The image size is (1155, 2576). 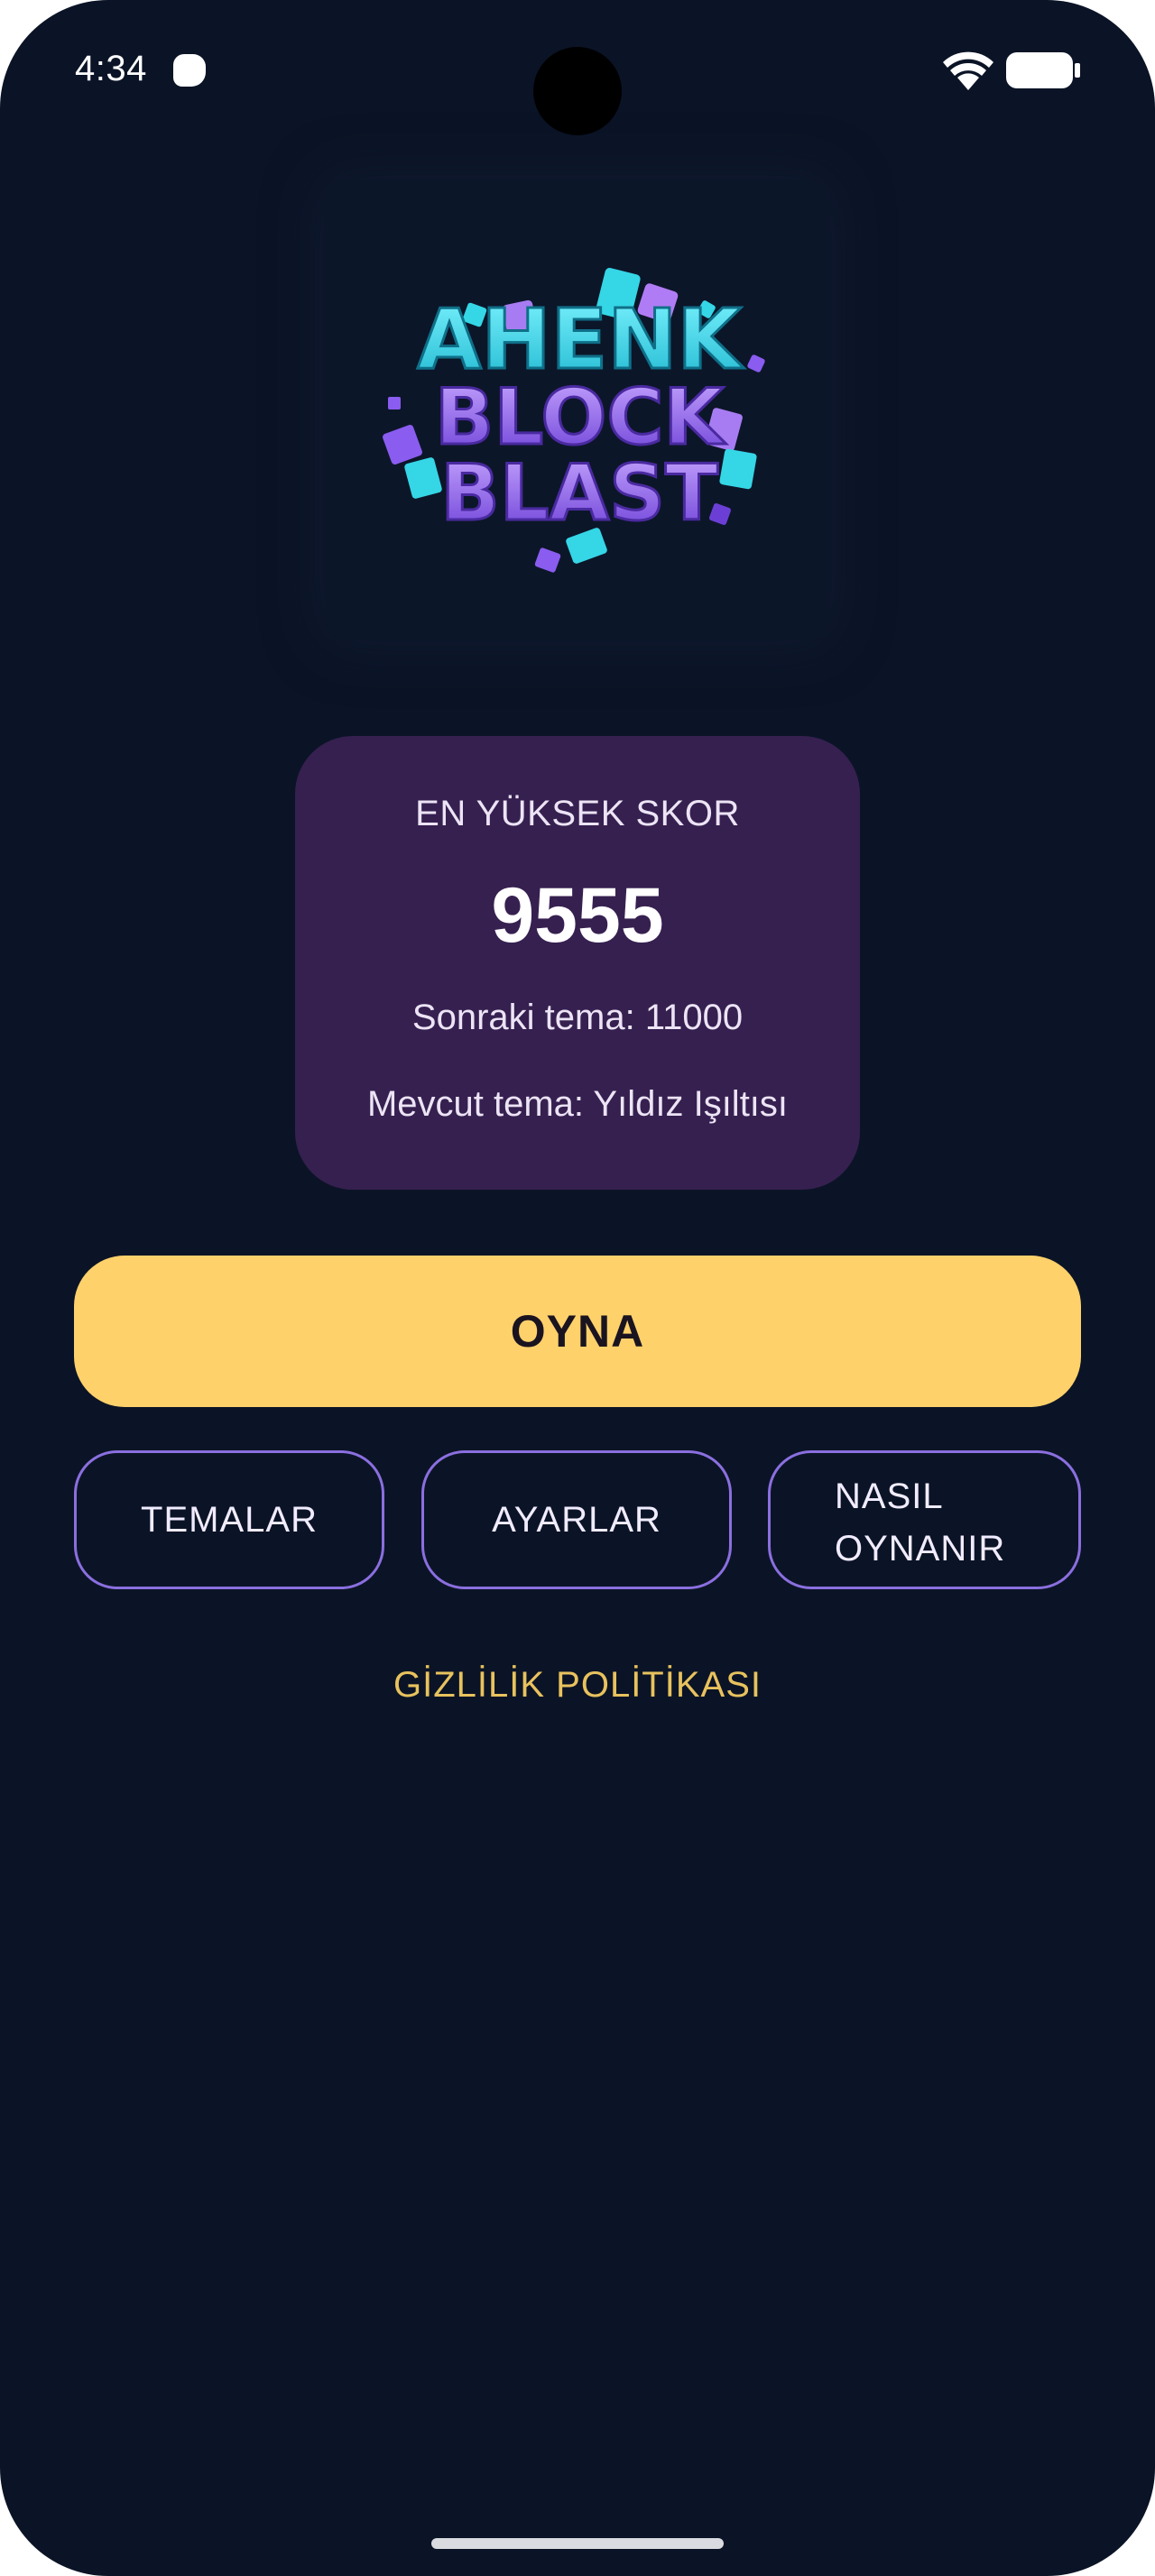 I want to click on current-theme-text: Mevcut tema: Yıldız Işıltısı, so click(x=577, y=1104).